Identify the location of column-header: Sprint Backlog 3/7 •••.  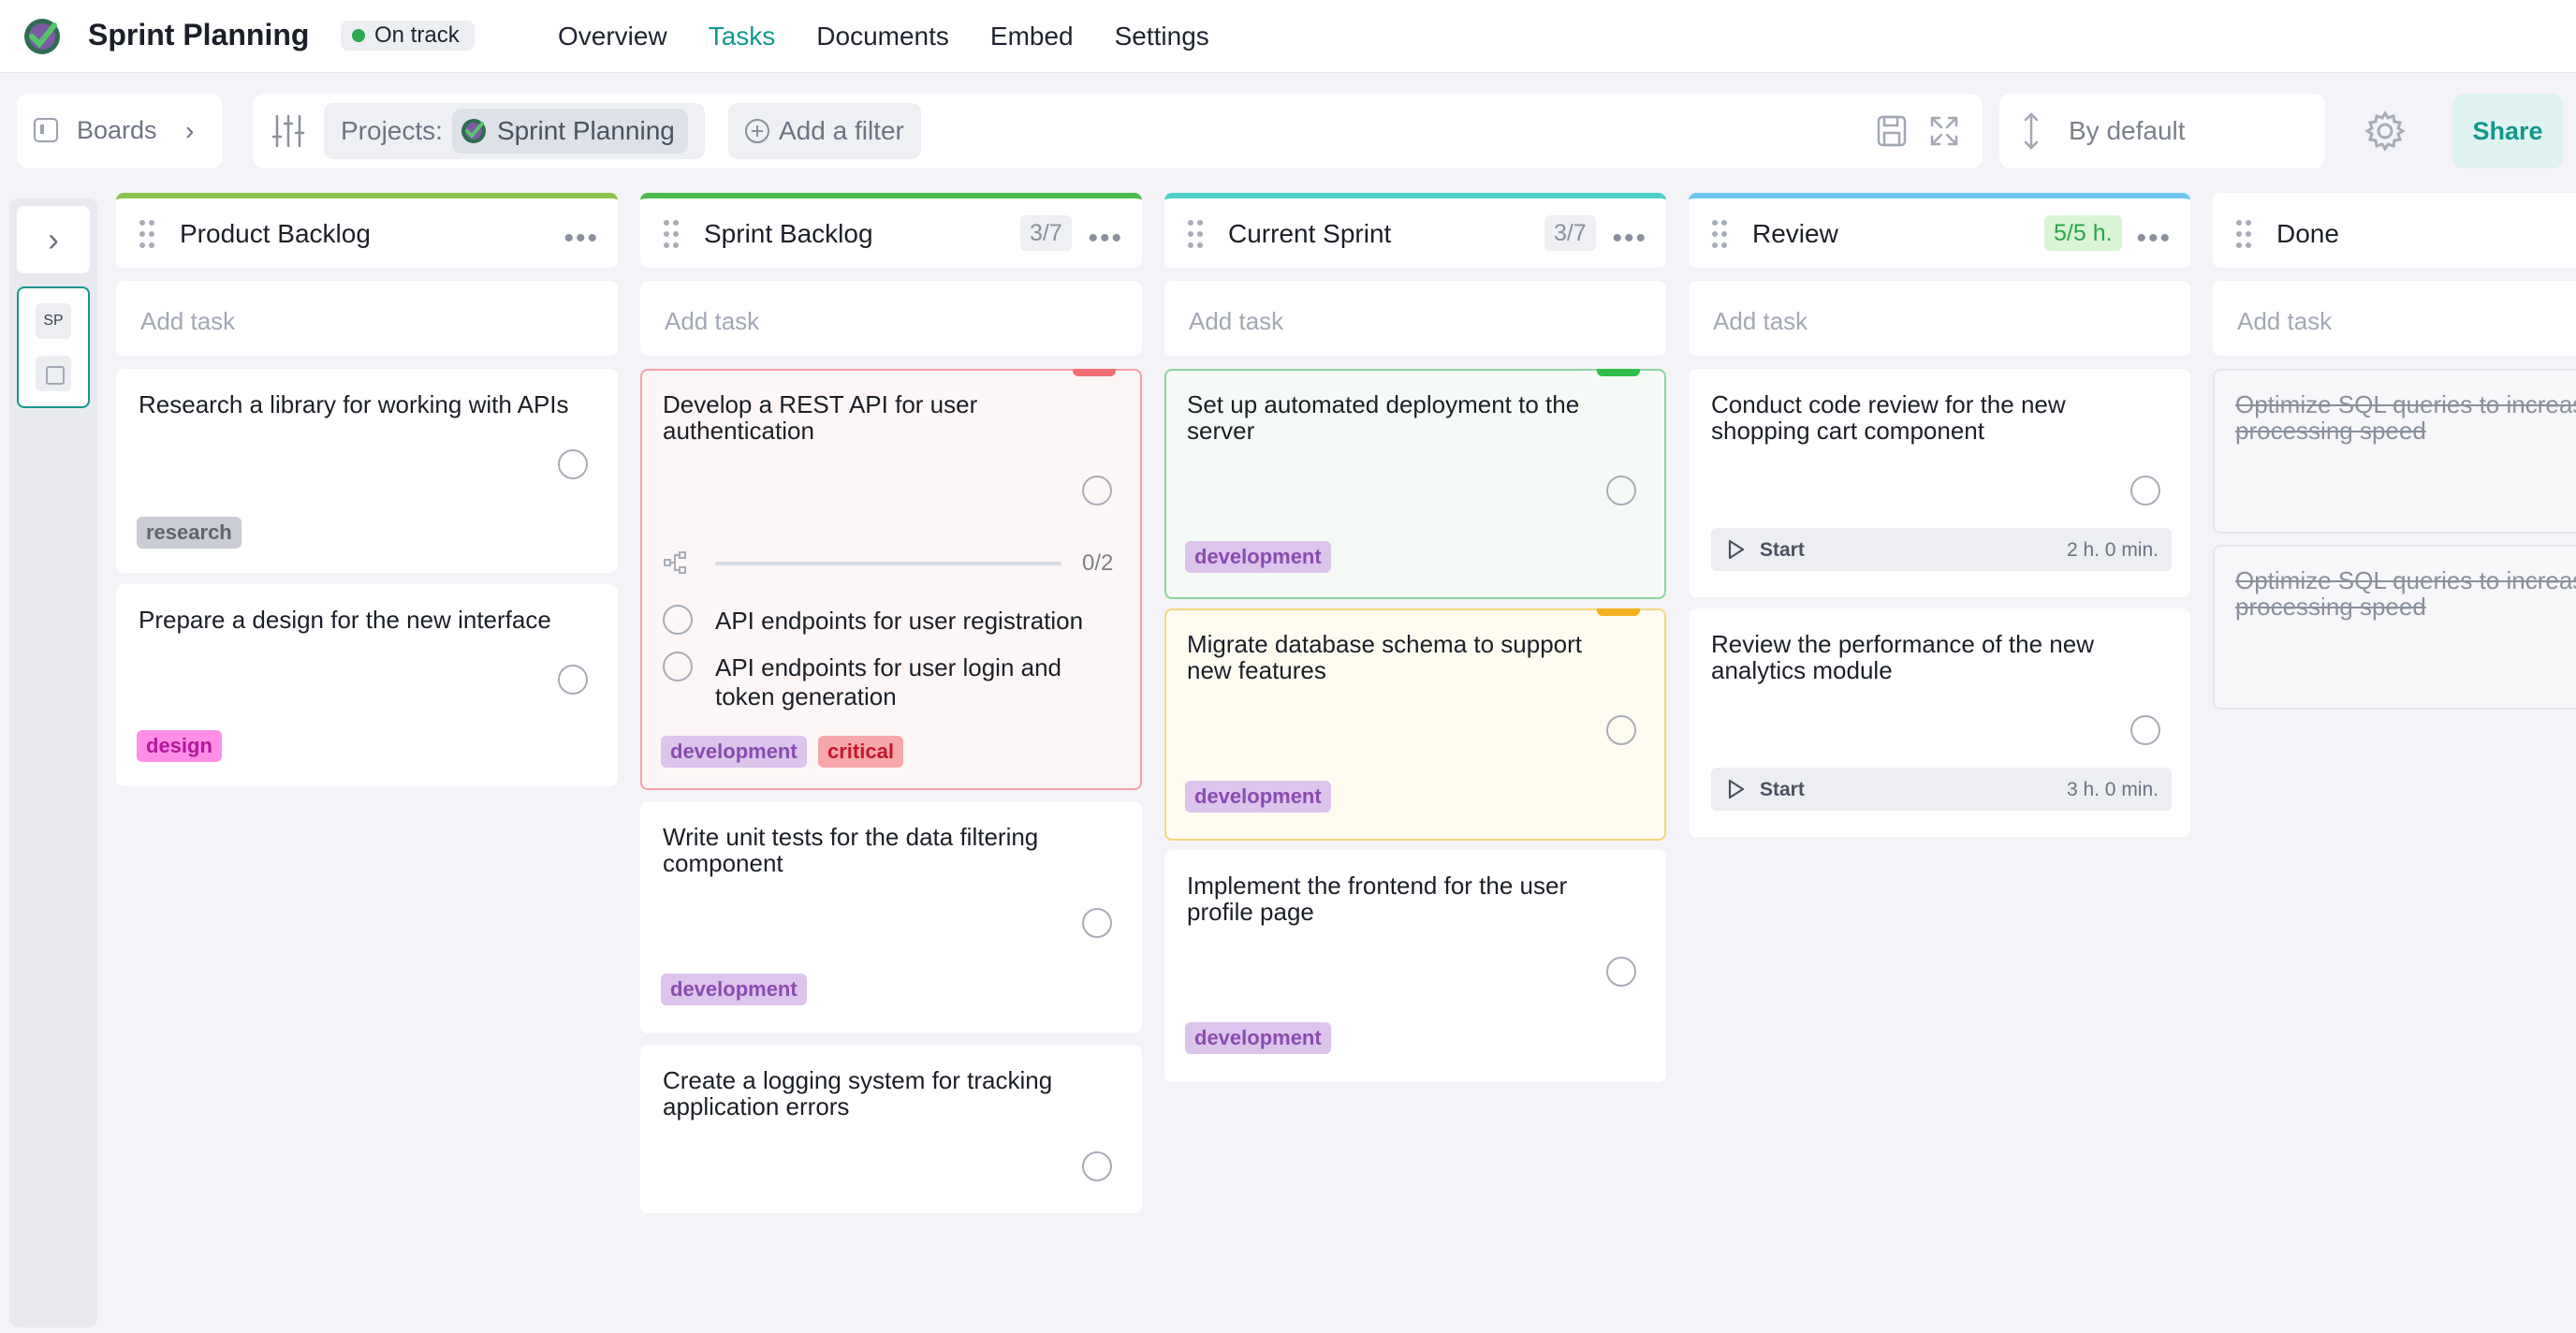
(891, 230).